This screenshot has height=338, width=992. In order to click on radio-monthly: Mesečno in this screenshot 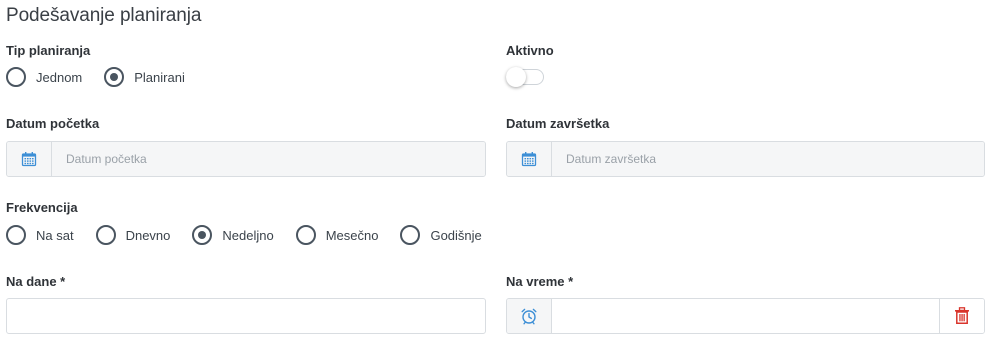, I will do `click(337, 235)`.